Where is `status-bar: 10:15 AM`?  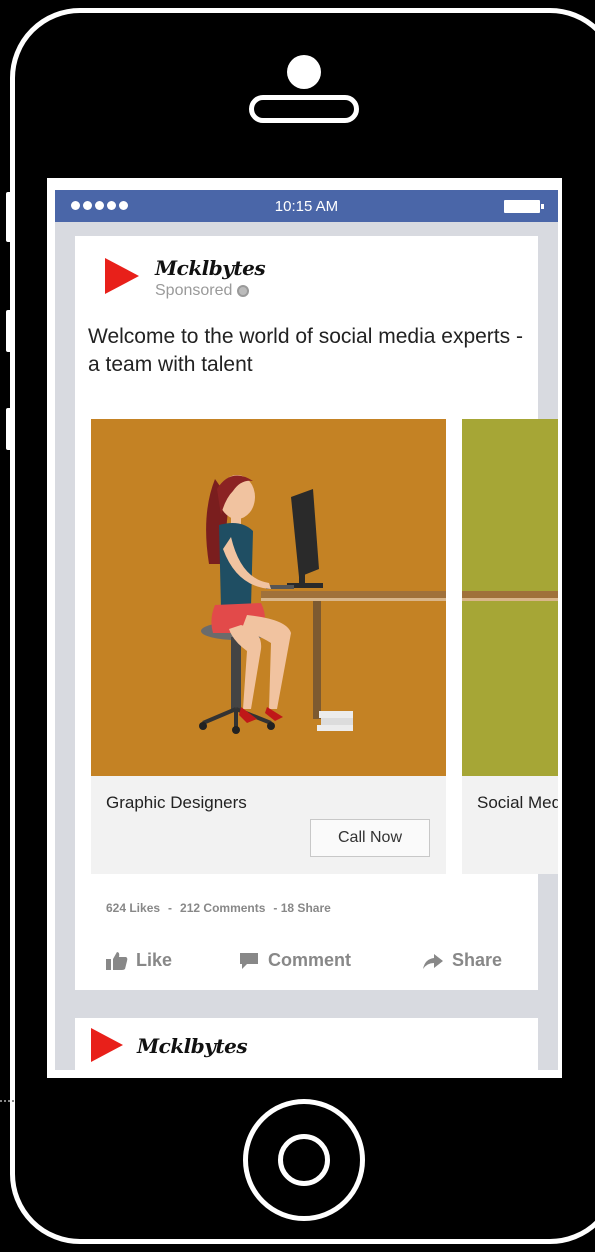
status-bar: 10:15 AM is located at coordinates (306, 206).